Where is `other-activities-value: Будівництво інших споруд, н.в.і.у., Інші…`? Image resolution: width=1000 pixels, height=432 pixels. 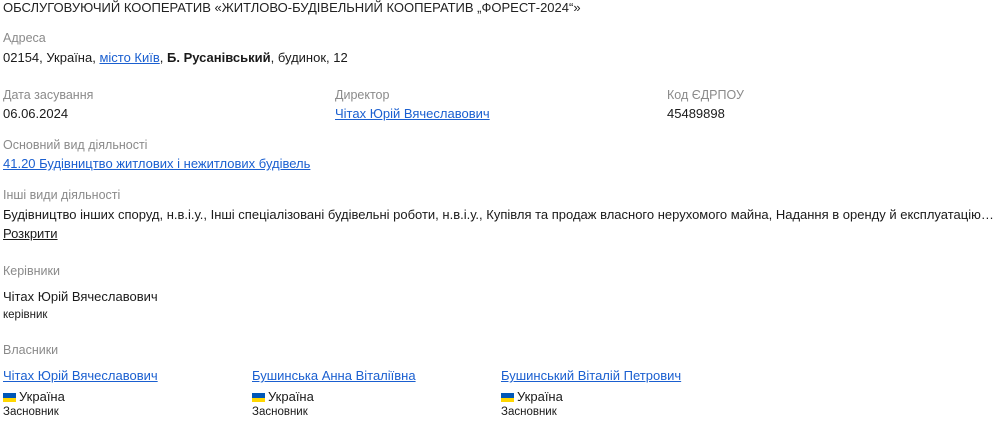
other-activities-value: Будівництво інших споруд, н.в.і.у., Інші… is located at coordinates (499, 214).